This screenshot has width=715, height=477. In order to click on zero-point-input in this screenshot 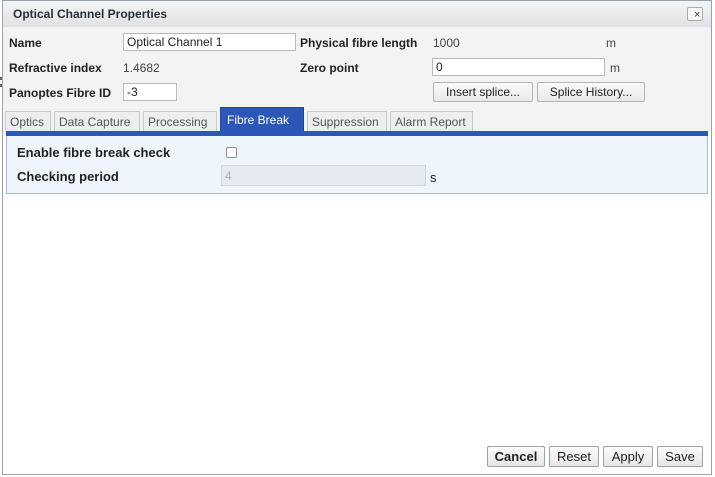, I will do `click(518, 67)`.